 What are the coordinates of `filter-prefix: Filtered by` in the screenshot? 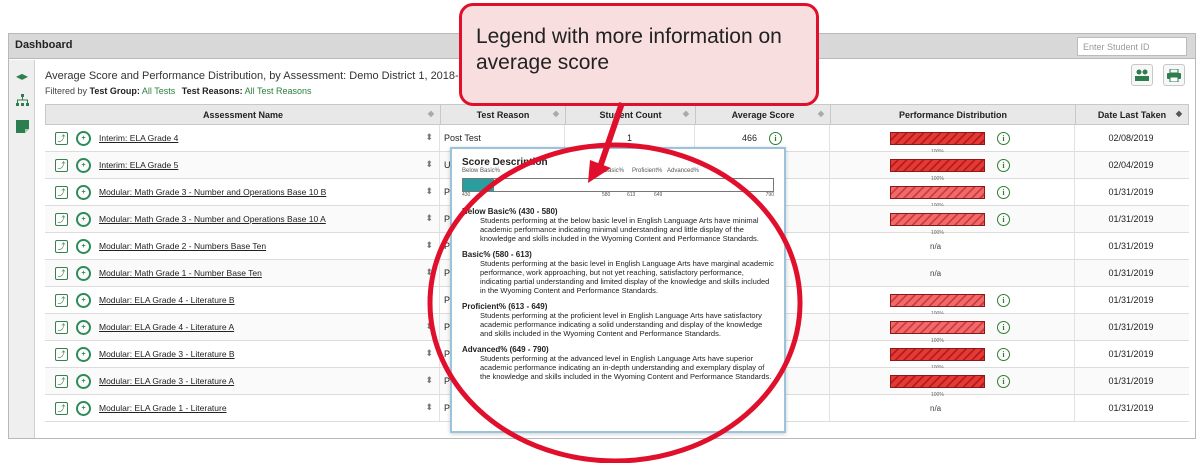 It's located at (66, 91).